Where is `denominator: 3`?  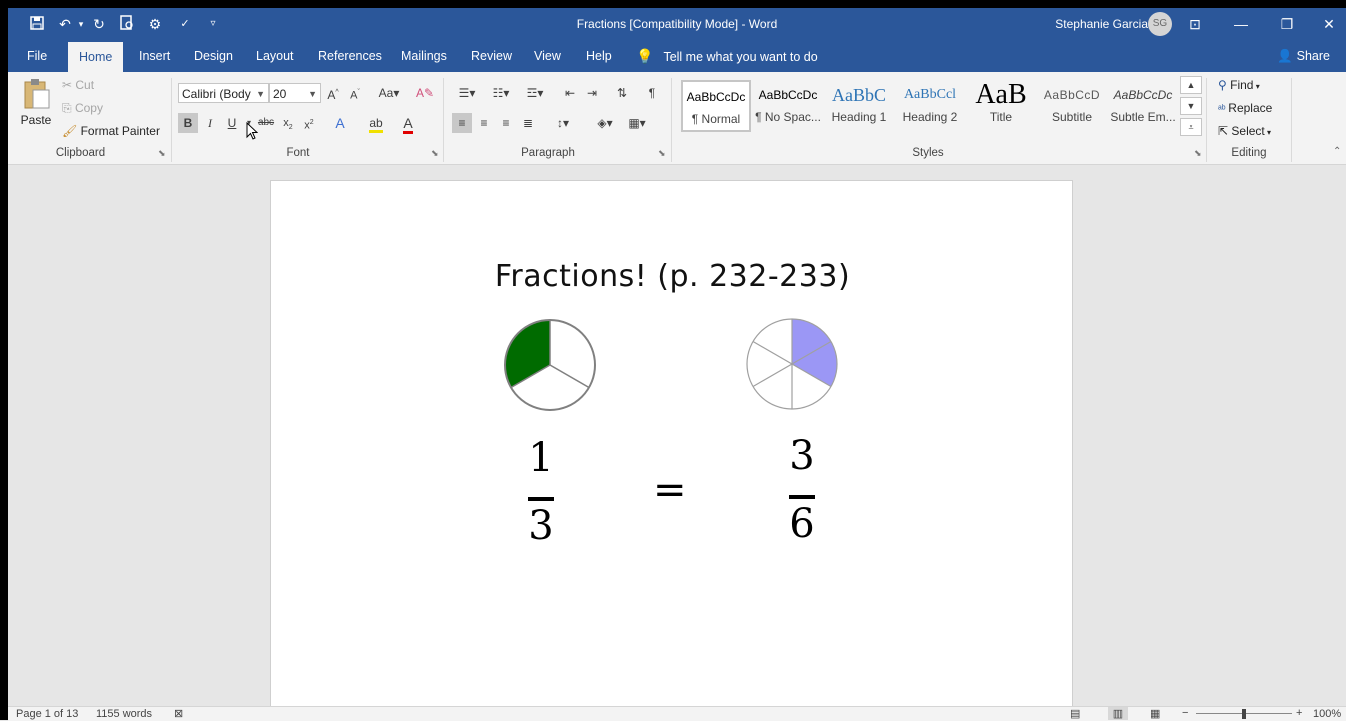
denominator: 3 is located at coordinates (541, 526).